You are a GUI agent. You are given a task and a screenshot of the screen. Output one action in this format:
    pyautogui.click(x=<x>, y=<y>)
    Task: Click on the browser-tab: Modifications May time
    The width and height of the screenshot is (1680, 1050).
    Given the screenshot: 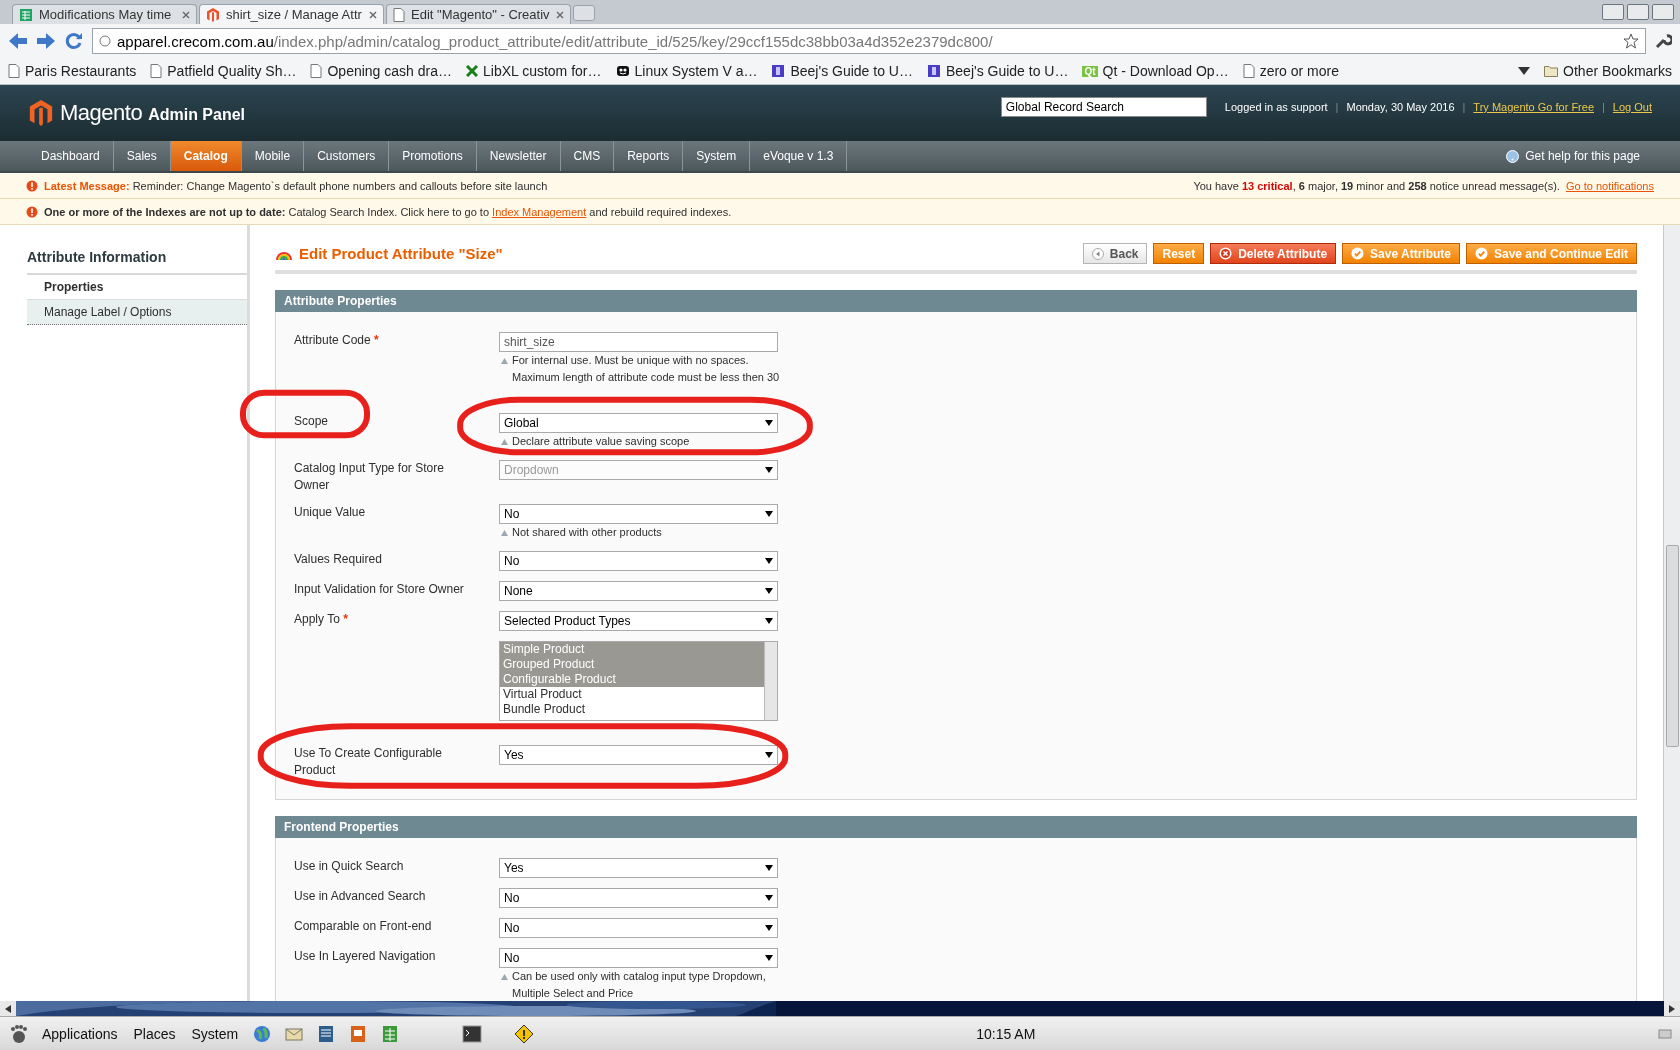 What is the action you would take?
    pyautogui.click(x=104, y=14)
    